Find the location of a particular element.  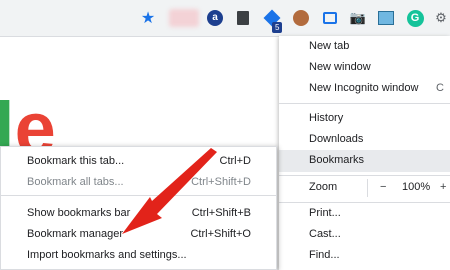

extension-badge: 5 is located at coordinates (277, 27).